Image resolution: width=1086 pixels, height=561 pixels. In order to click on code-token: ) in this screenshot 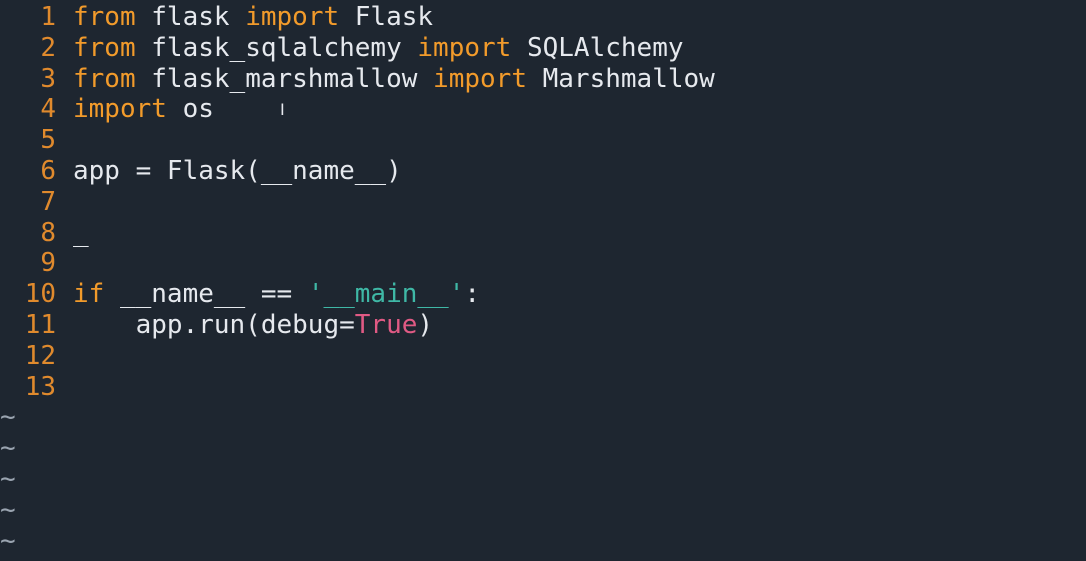, I will do `click(425, 324)`.